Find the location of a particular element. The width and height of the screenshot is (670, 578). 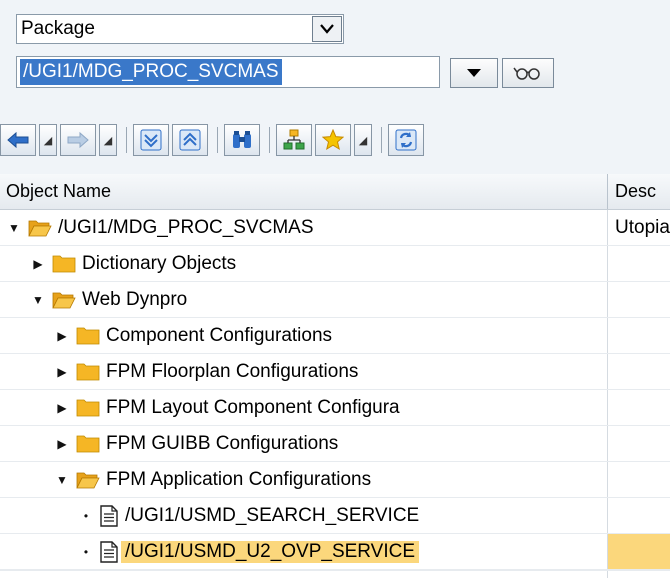

display-button is located at coordinates (528, 73).